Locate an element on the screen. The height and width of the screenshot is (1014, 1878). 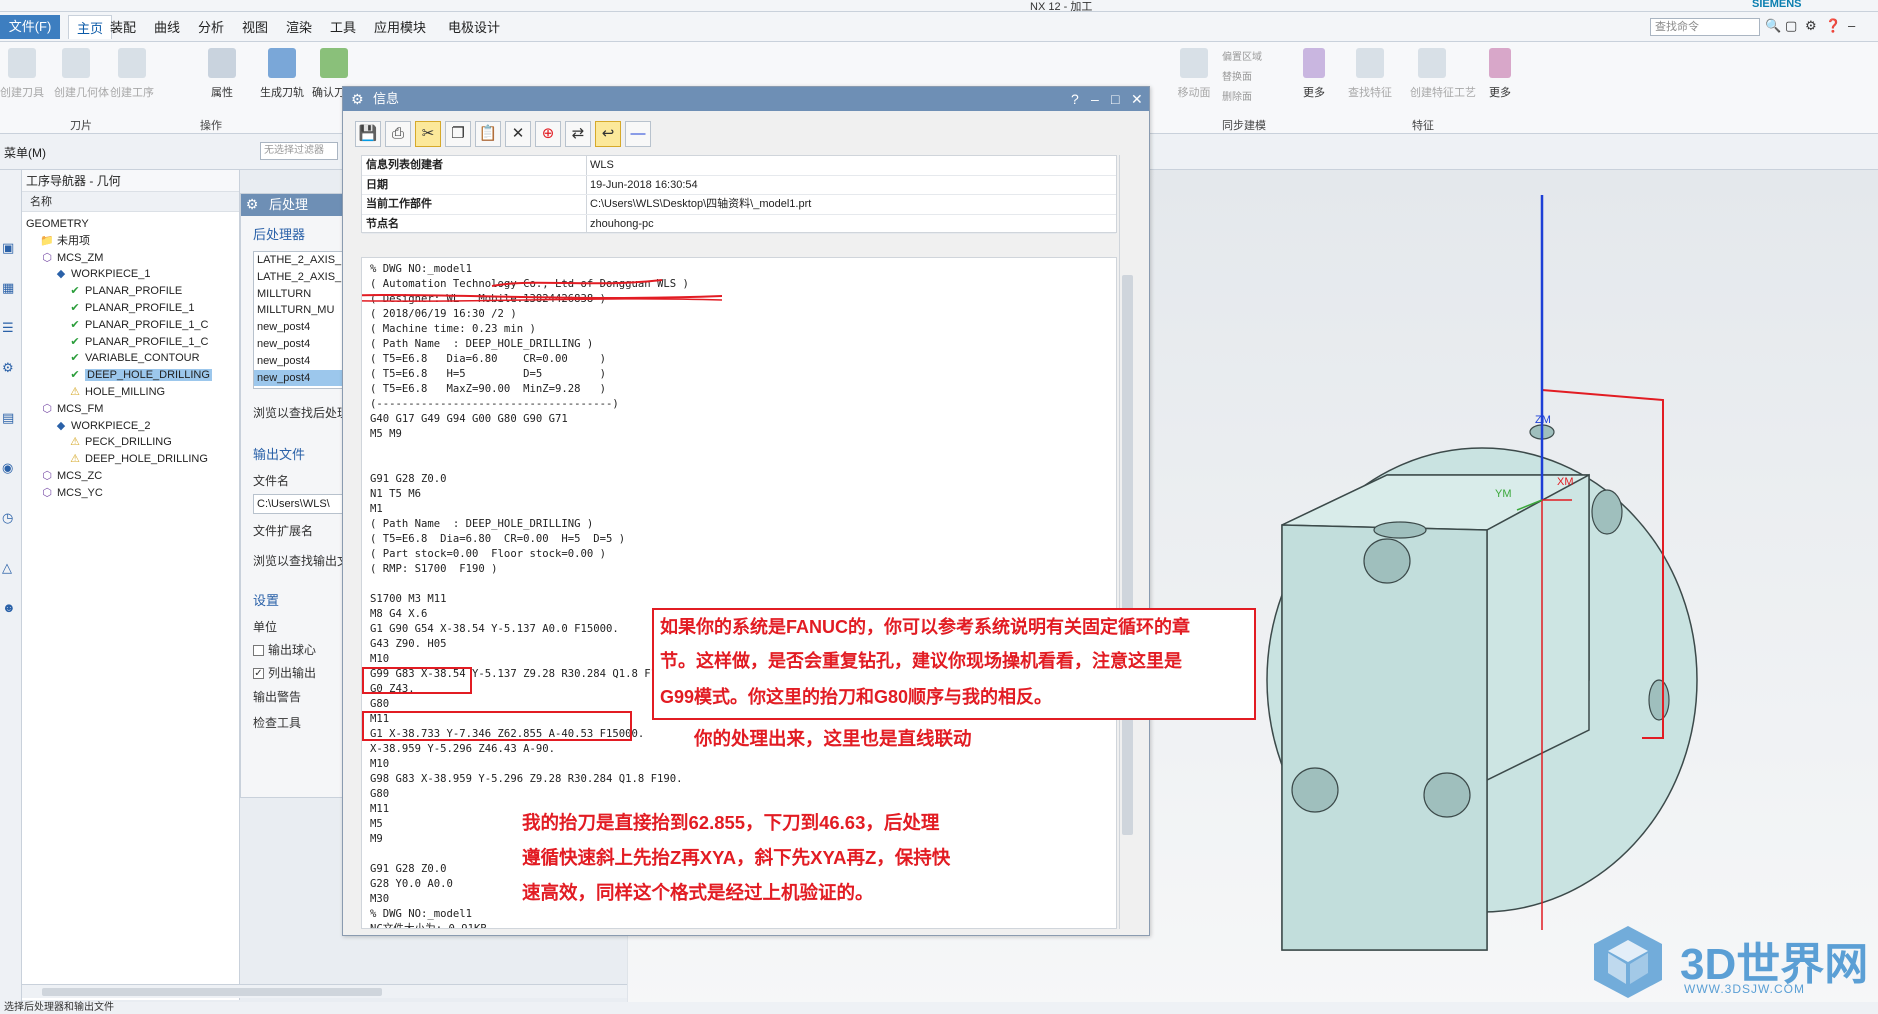
verify-icon is located at coordinates (334, 63).